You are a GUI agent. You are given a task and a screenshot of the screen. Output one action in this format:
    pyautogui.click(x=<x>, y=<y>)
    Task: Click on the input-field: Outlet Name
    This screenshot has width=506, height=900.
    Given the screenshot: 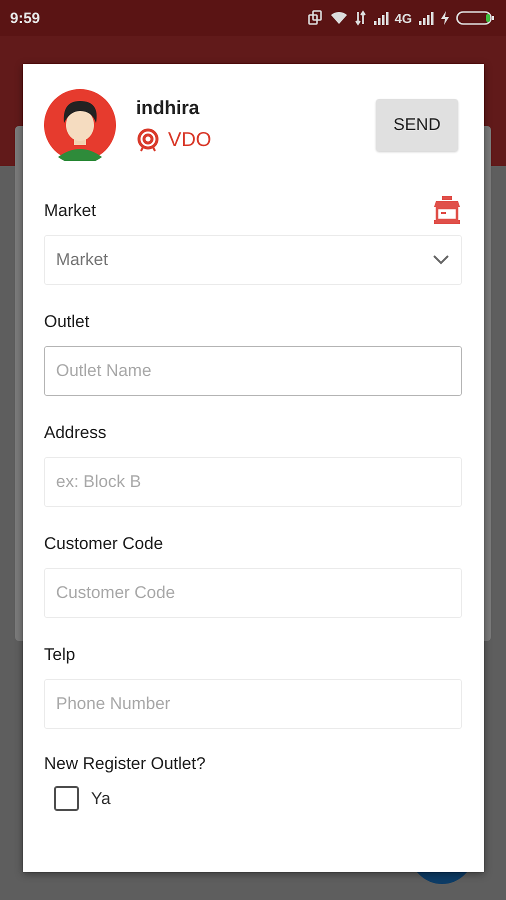 What is the action you would take?
    pyautogui.click(x=253, y=371)
    